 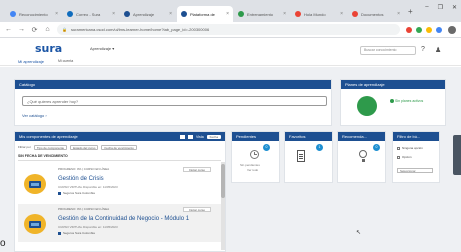 I want to click on pending-count-badge: 0, so click(x=266, y=147).